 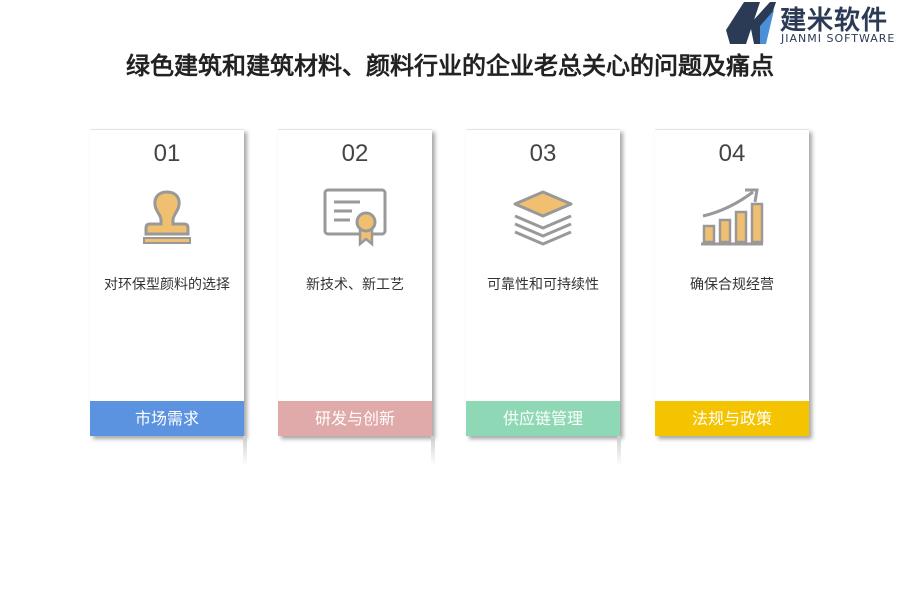 I want to click on layers-icon, so click(x=543, y=218).